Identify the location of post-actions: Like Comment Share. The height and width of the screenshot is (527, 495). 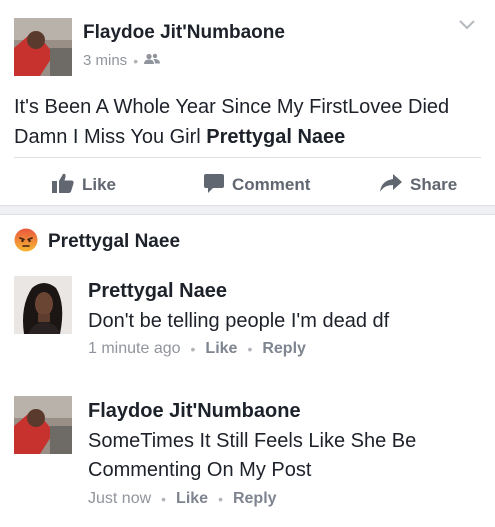
(247, 185).